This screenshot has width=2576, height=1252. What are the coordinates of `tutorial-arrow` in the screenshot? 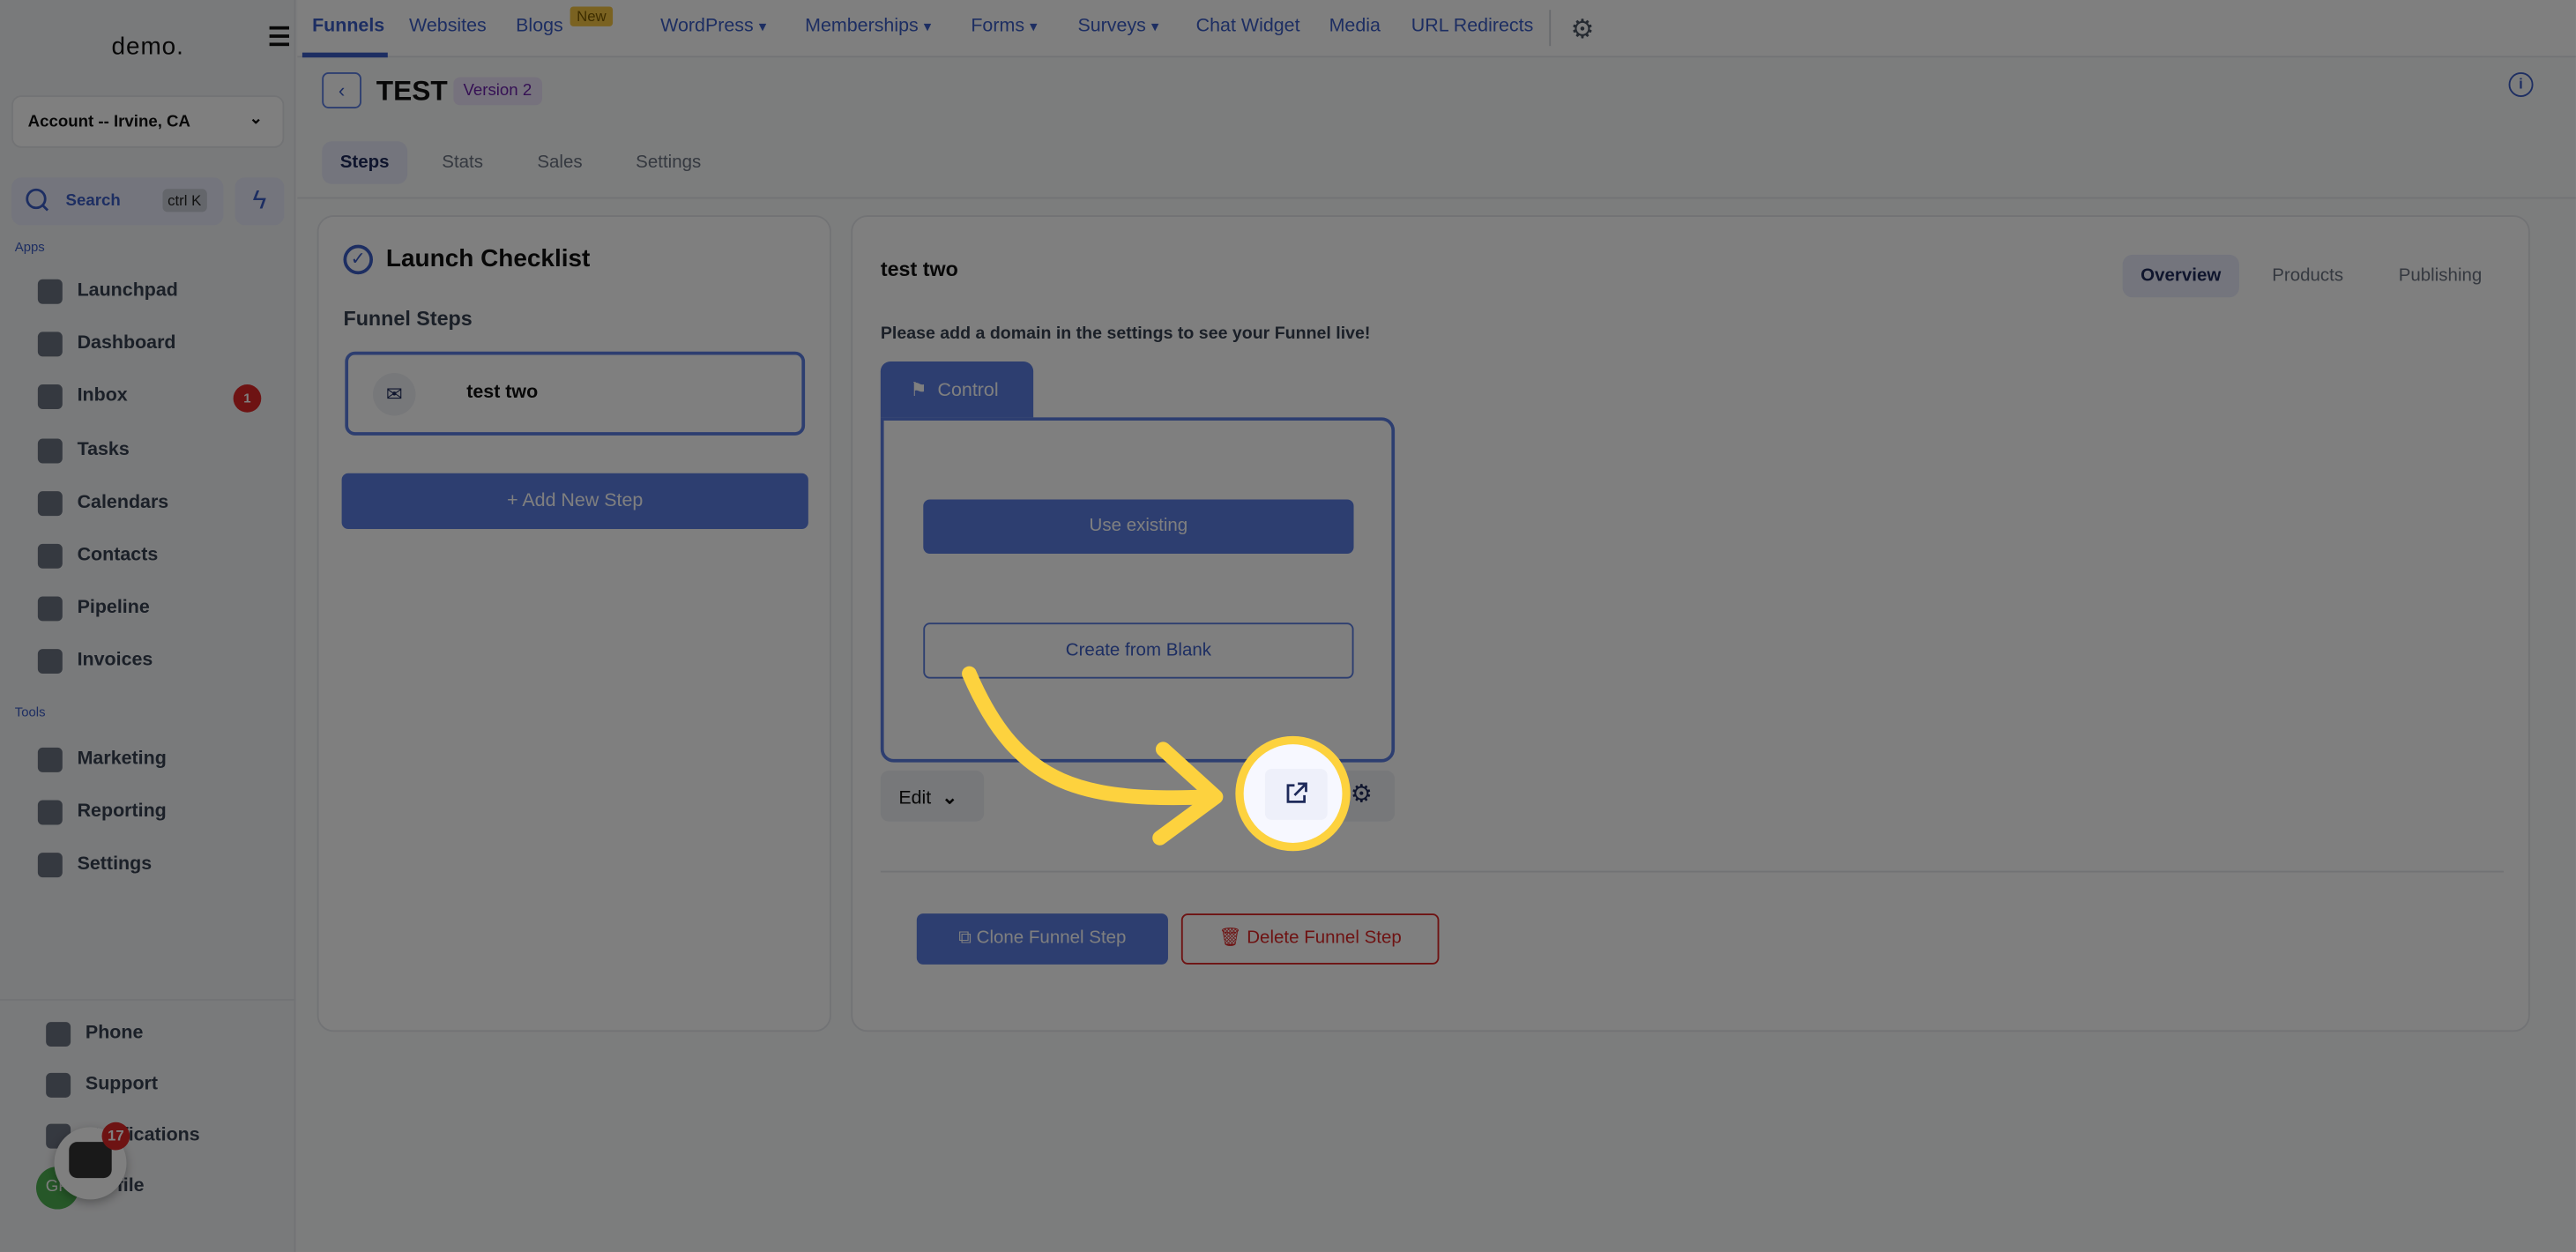 It's located at (1093, 756).